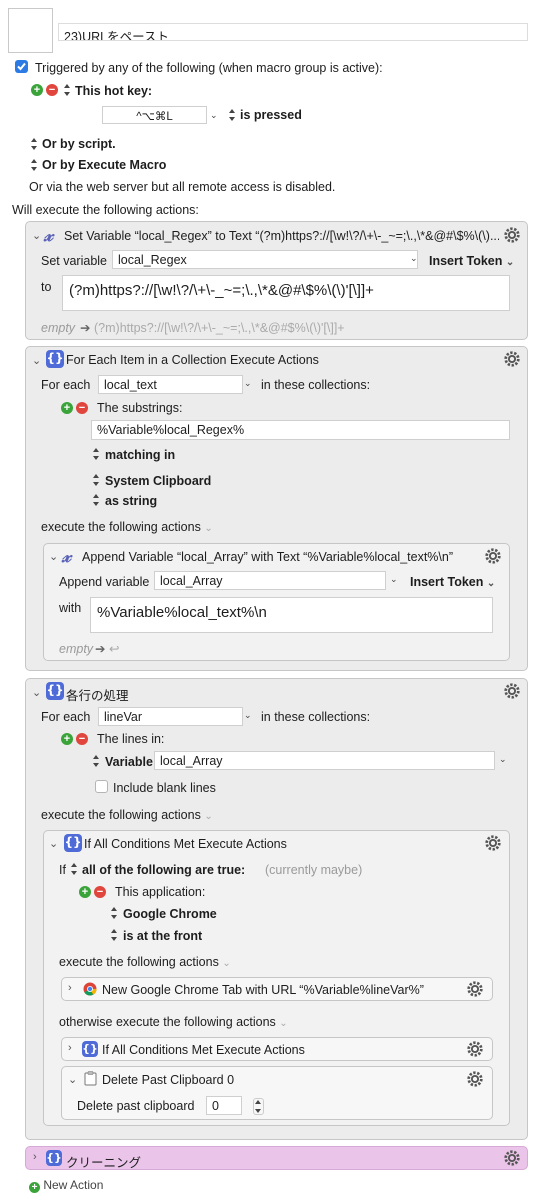 Image resolution: width=537 pixels, height=1200 pixels. Describe the element at coordinates (96, 500) in the screenshot. I see `as-string-updown-icon` at that location.